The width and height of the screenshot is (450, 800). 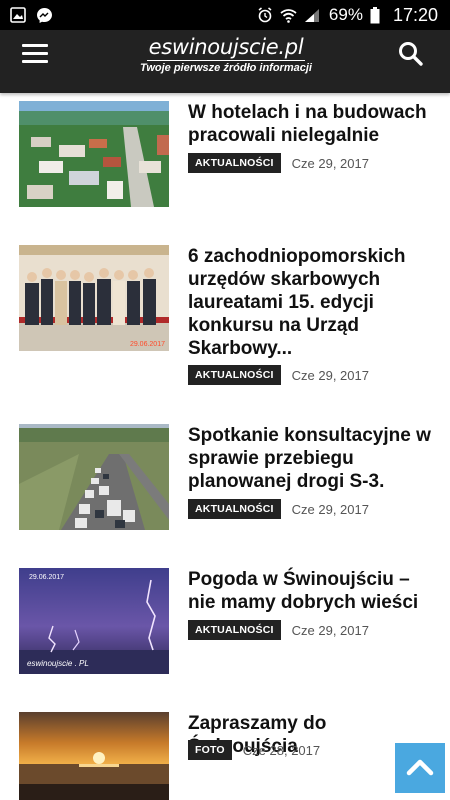 What do you see at coordinates (58, 663) in the screenshot?
I see `image-watermark: eswinoujscie . PL` at bounding box center [58, 663].